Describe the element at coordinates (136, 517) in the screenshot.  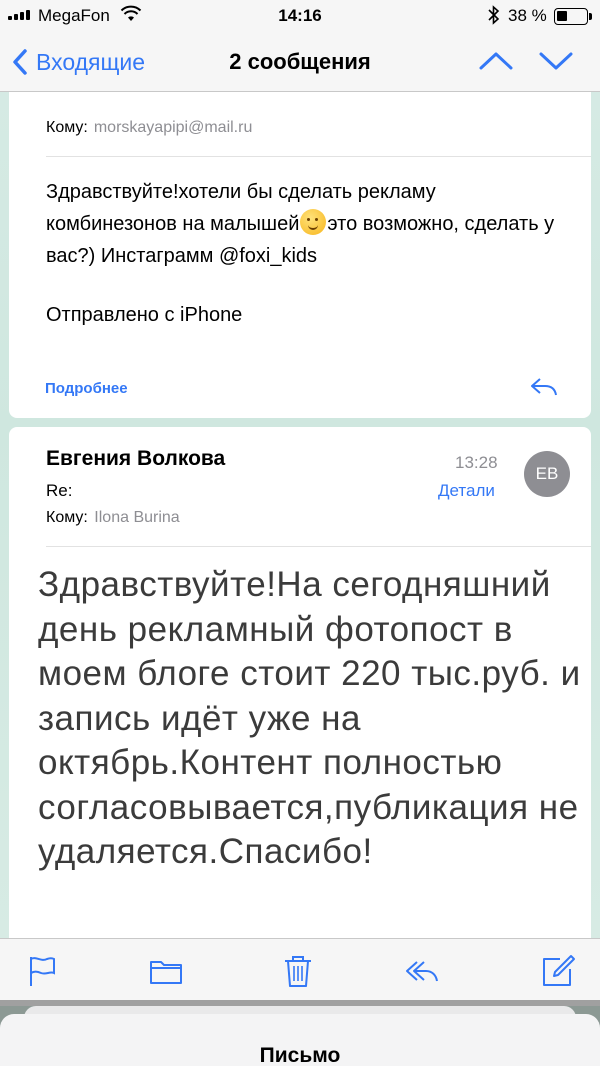
I see `recipient-name: Ilona Burina` at that location.